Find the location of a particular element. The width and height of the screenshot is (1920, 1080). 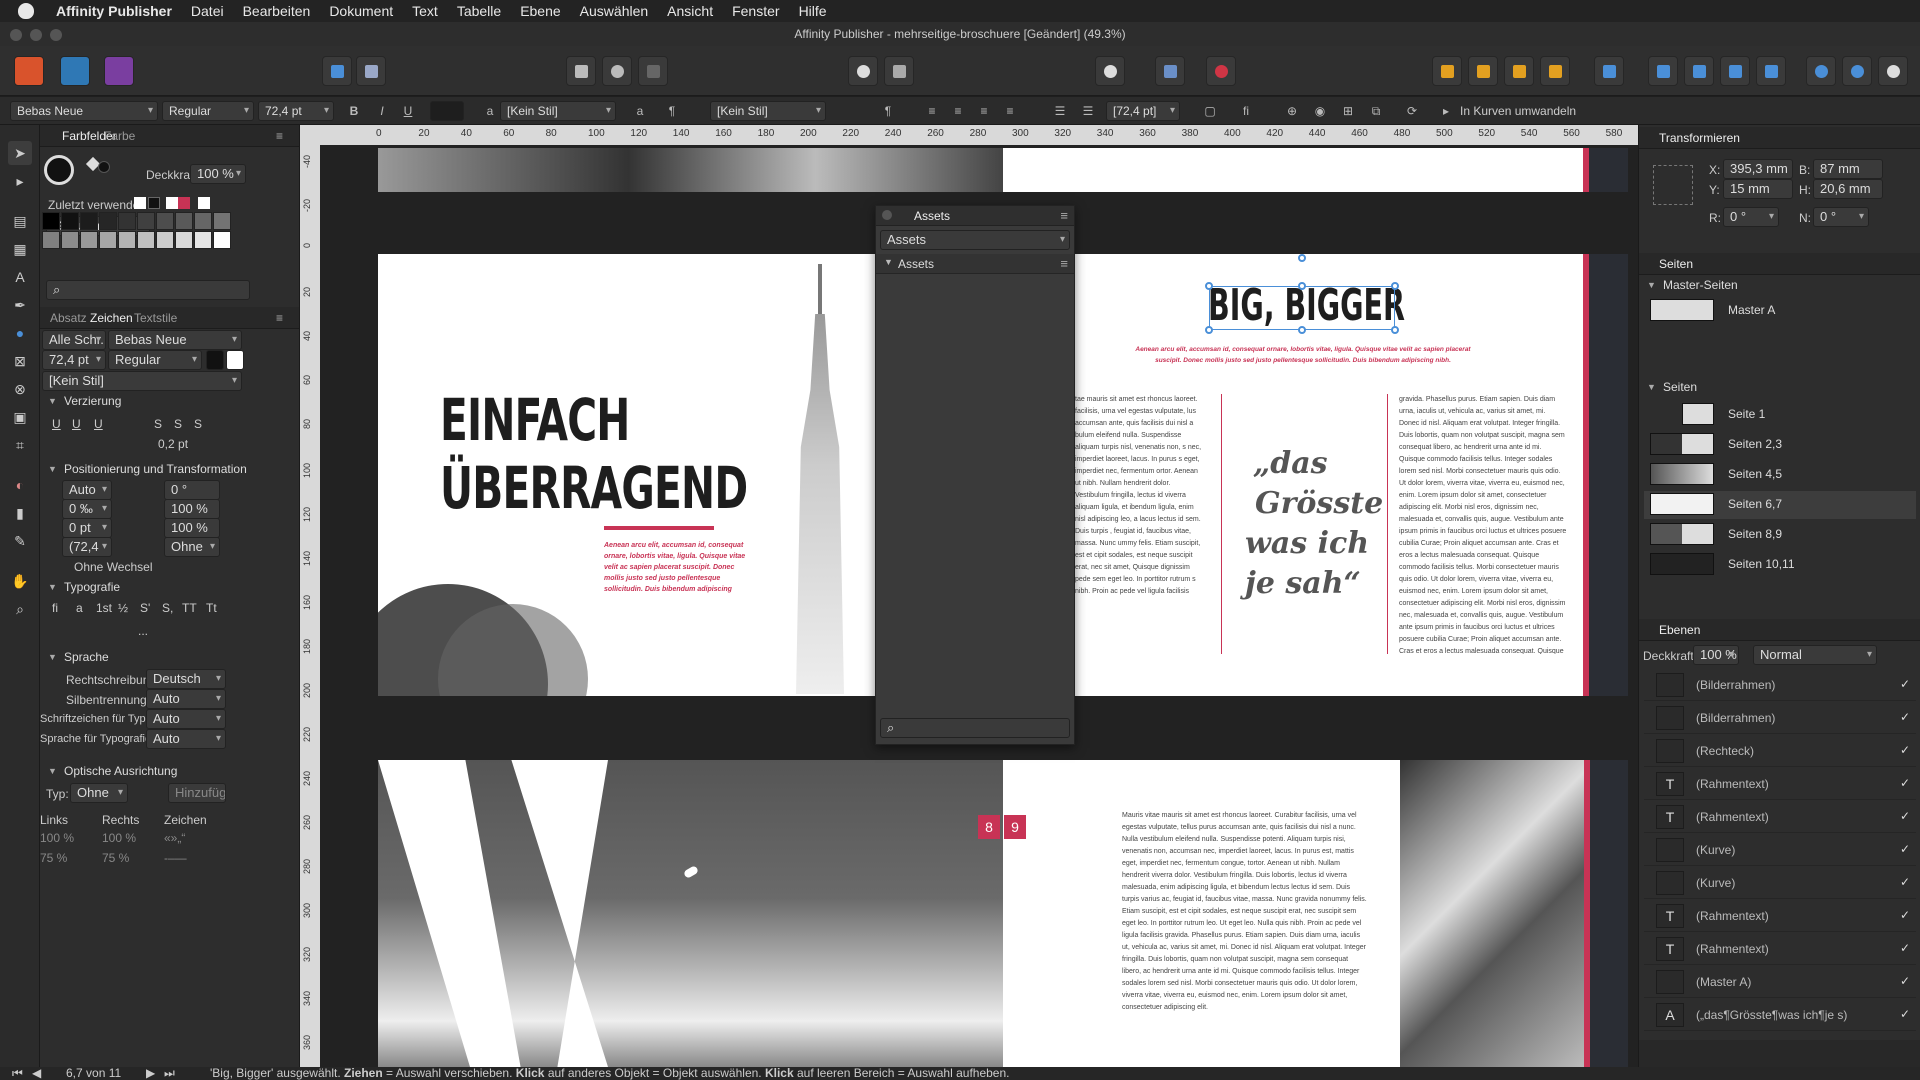

close-icon is located at coordinates (887, 215).